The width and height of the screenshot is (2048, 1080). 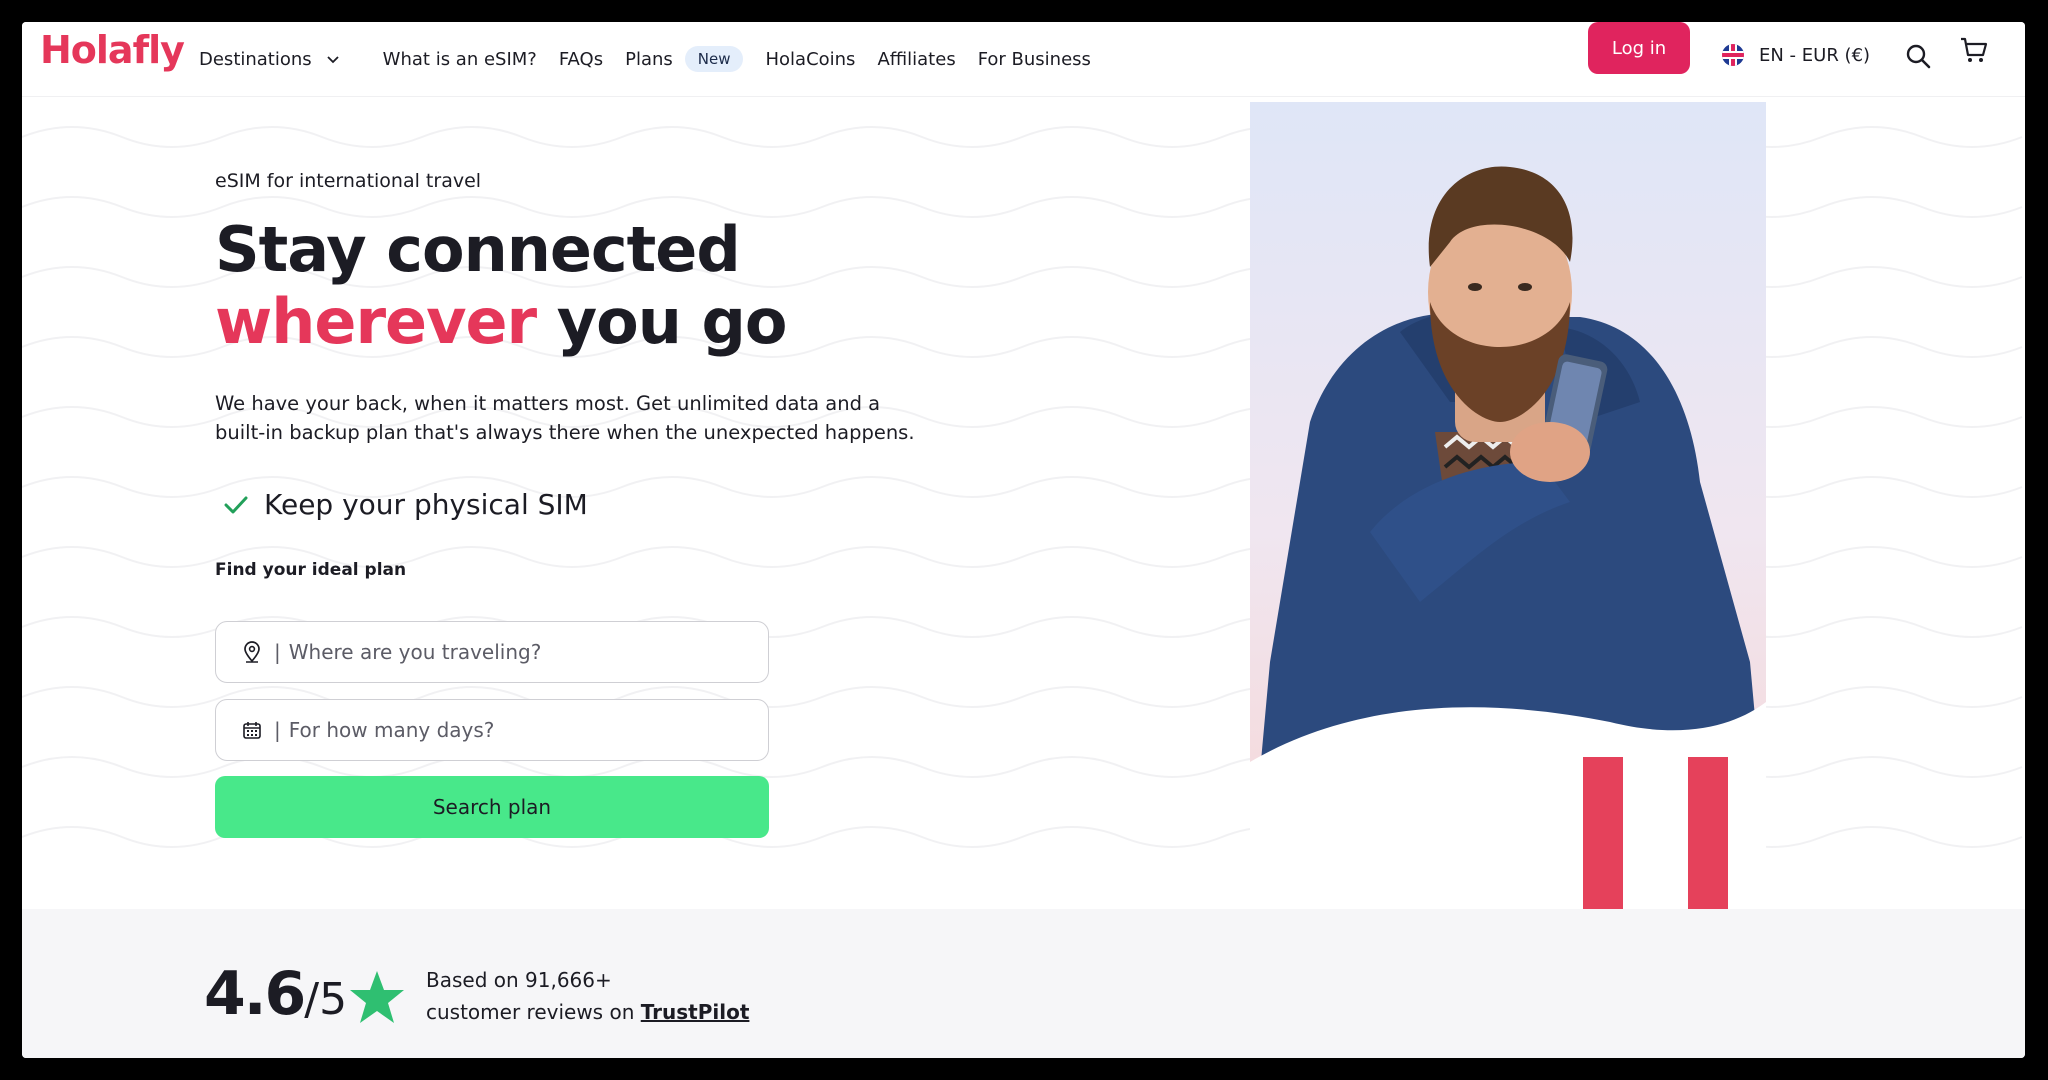 What do you see at coordinates (478, 249) in the screenshot?
I see `hero-title-line1: Stay connected` at bounding box center [478, 249].